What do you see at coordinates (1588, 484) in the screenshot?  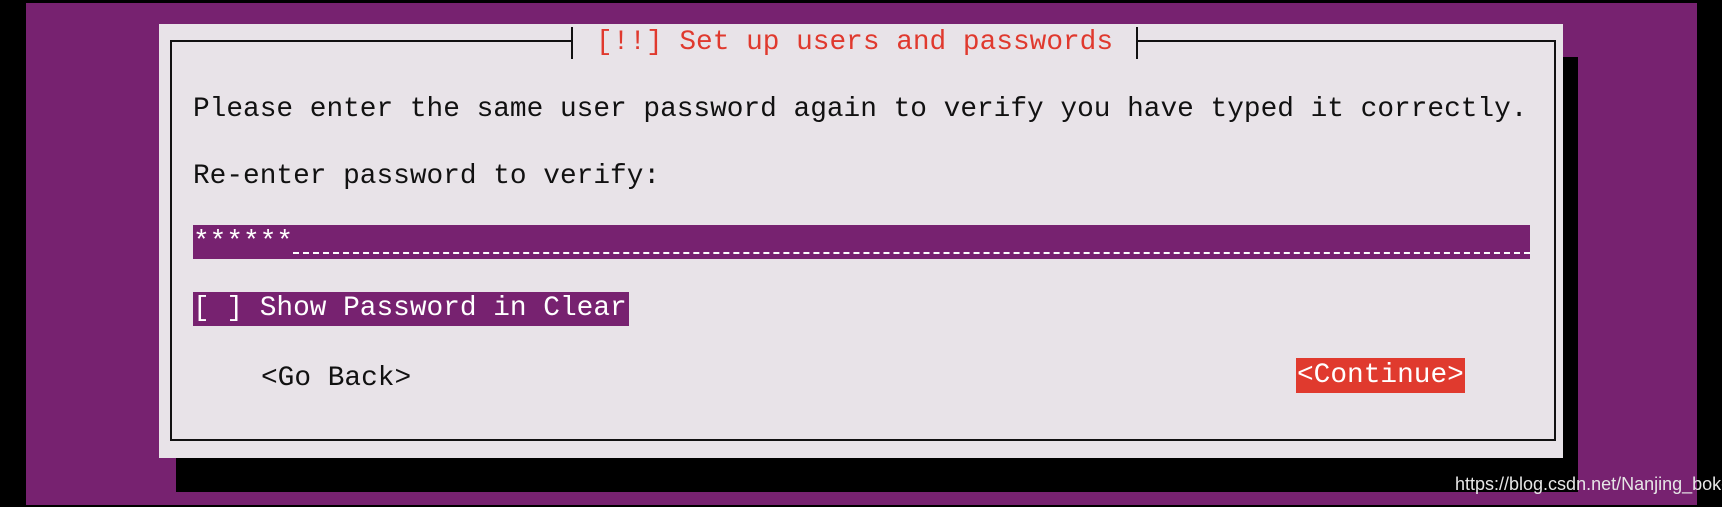 I see `watermark: https://blog.csdn.net/Nanjing_bokebi` at bounding box center [1588, 484].